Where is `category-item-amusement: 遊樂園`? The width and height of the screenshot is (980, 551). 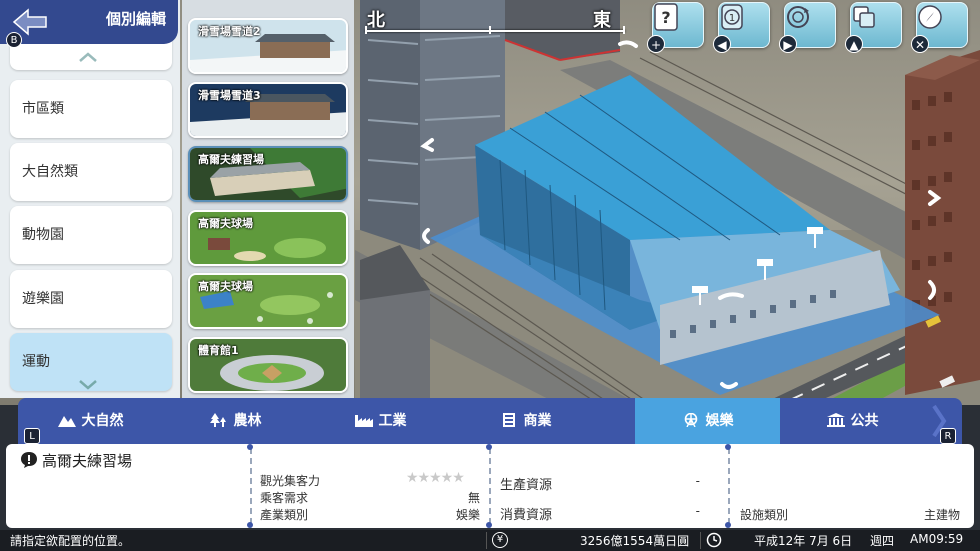
category-item-amusement: 遊樂園 is located at coordinates (91, 299).